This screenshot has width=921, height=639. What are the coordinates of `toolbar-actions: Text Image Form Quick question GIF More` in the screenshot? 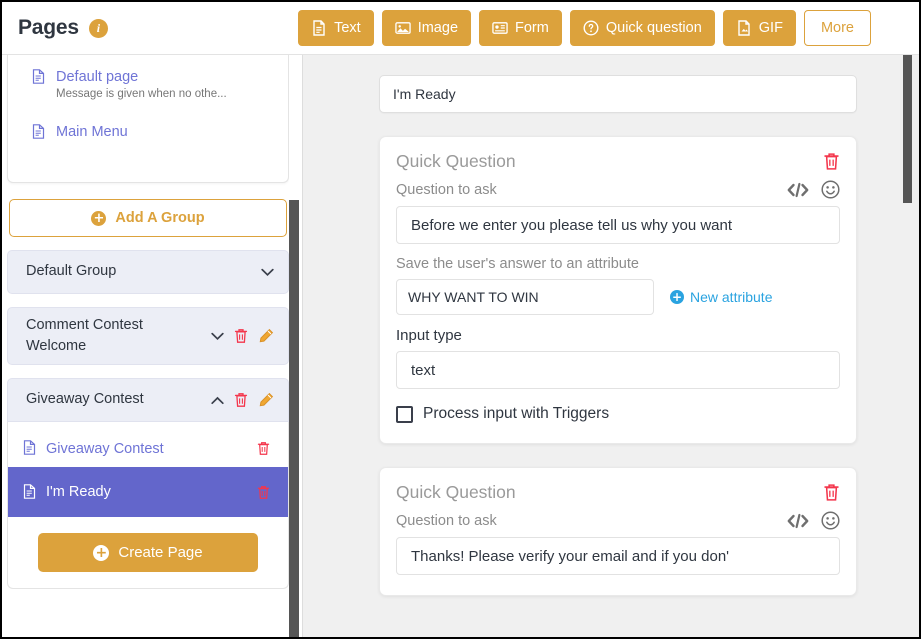 It's located at (608, 28).